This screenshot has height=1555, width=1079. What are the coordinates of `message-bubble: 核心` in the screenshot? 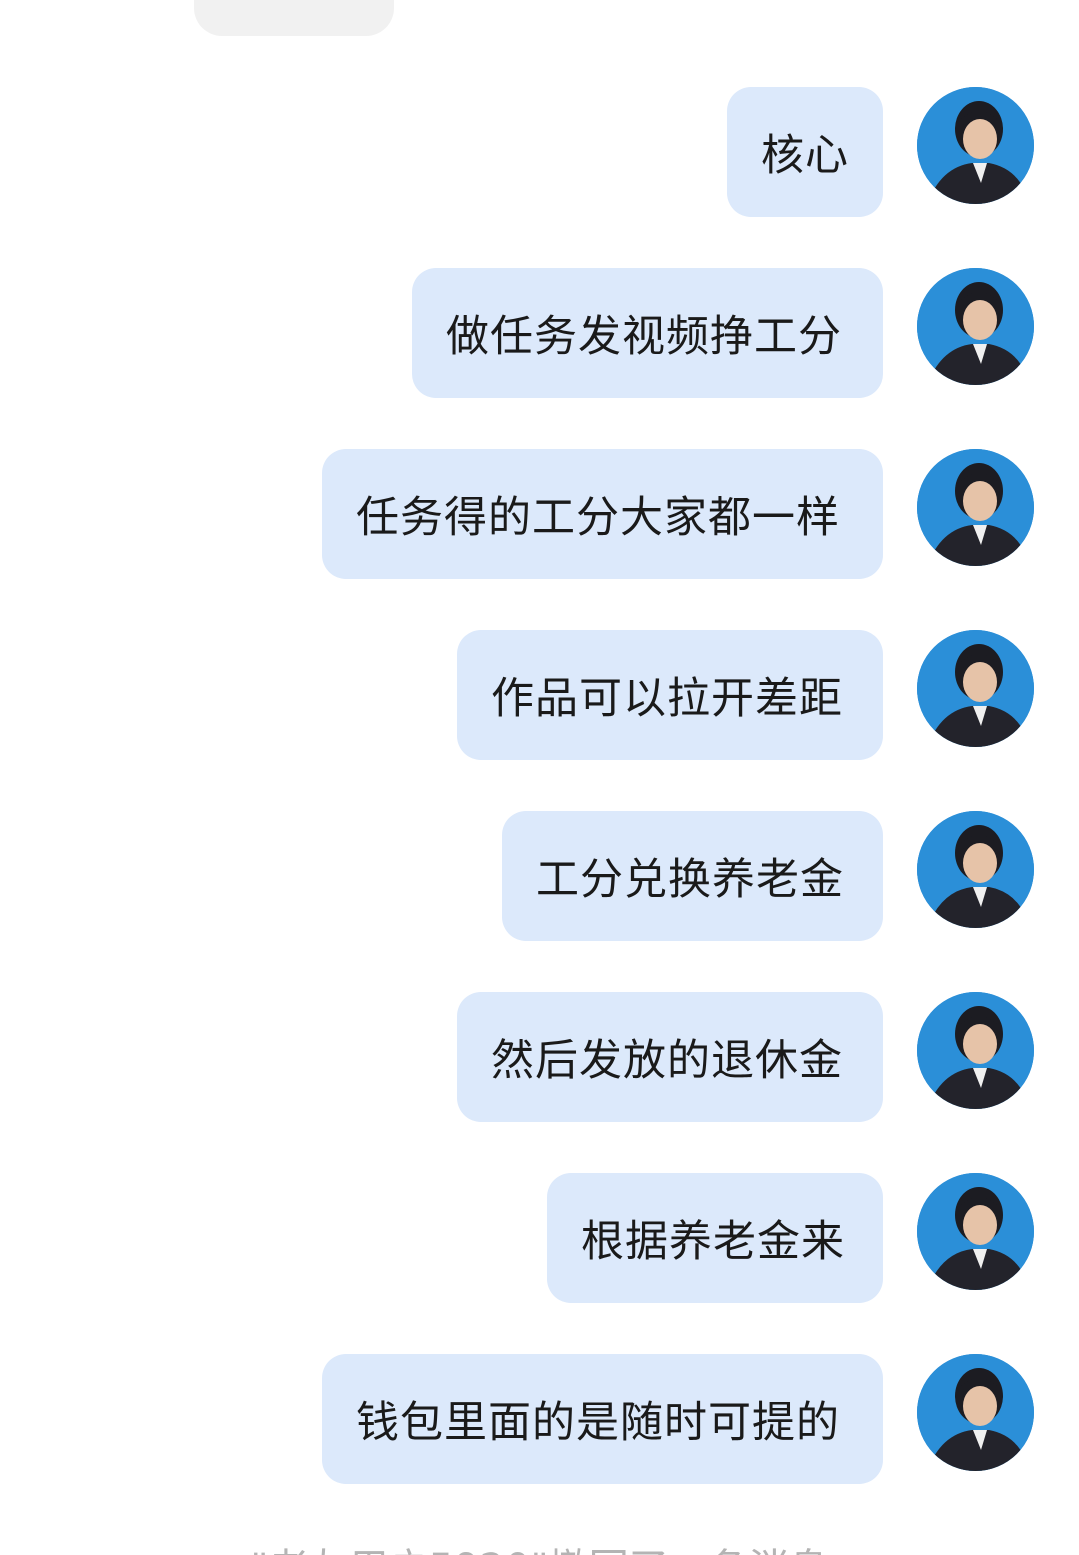 It's located at (805, 152).